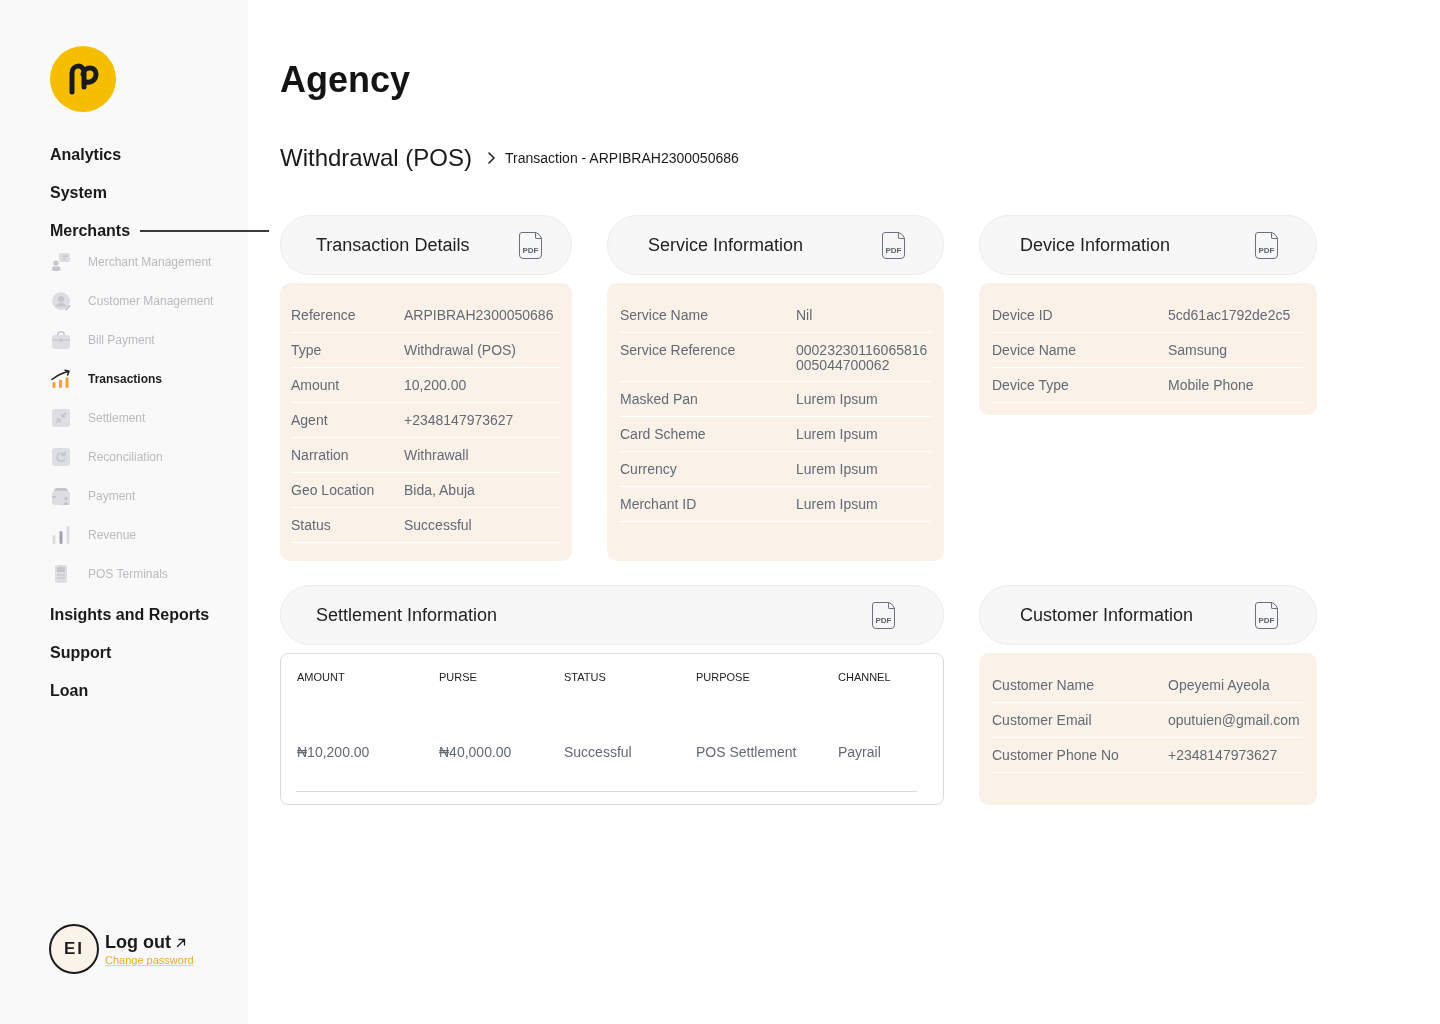 The image size is (1440, 1024). I want to click on bar-chart-icon, so click(61, 534).